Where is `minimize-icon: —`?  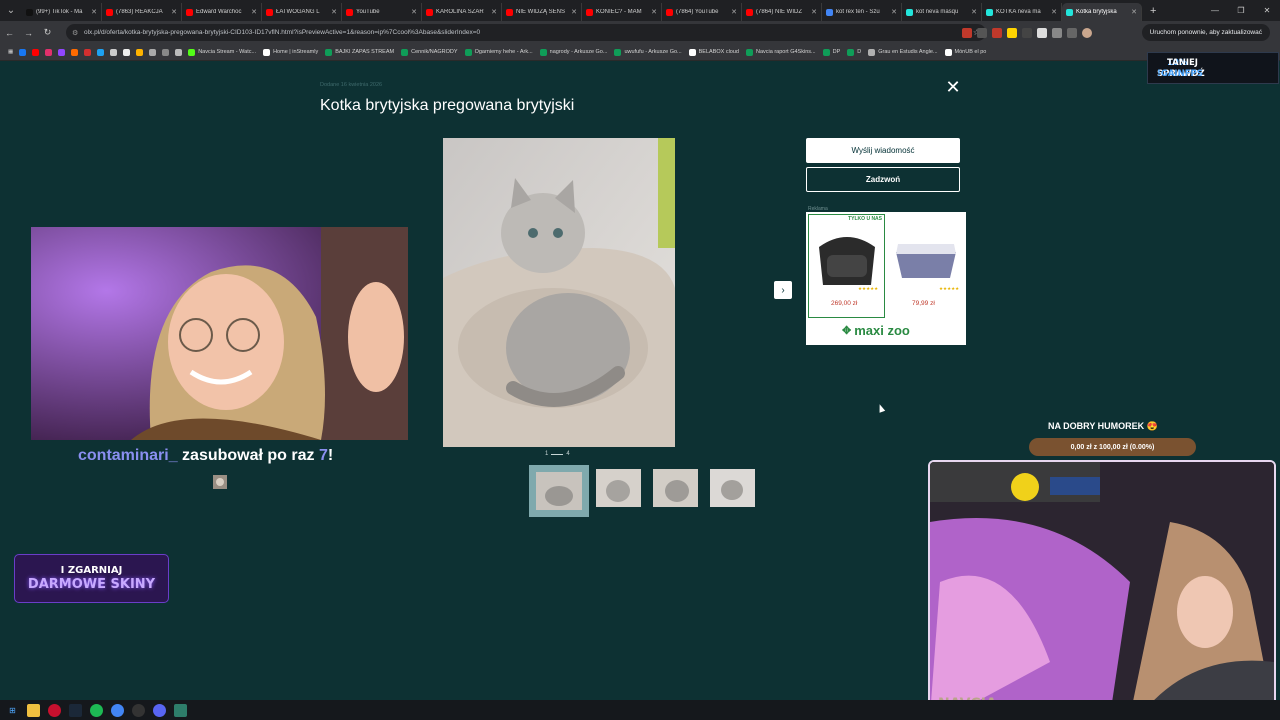
minimize-icon: — is located at coordinates (1215, 10).